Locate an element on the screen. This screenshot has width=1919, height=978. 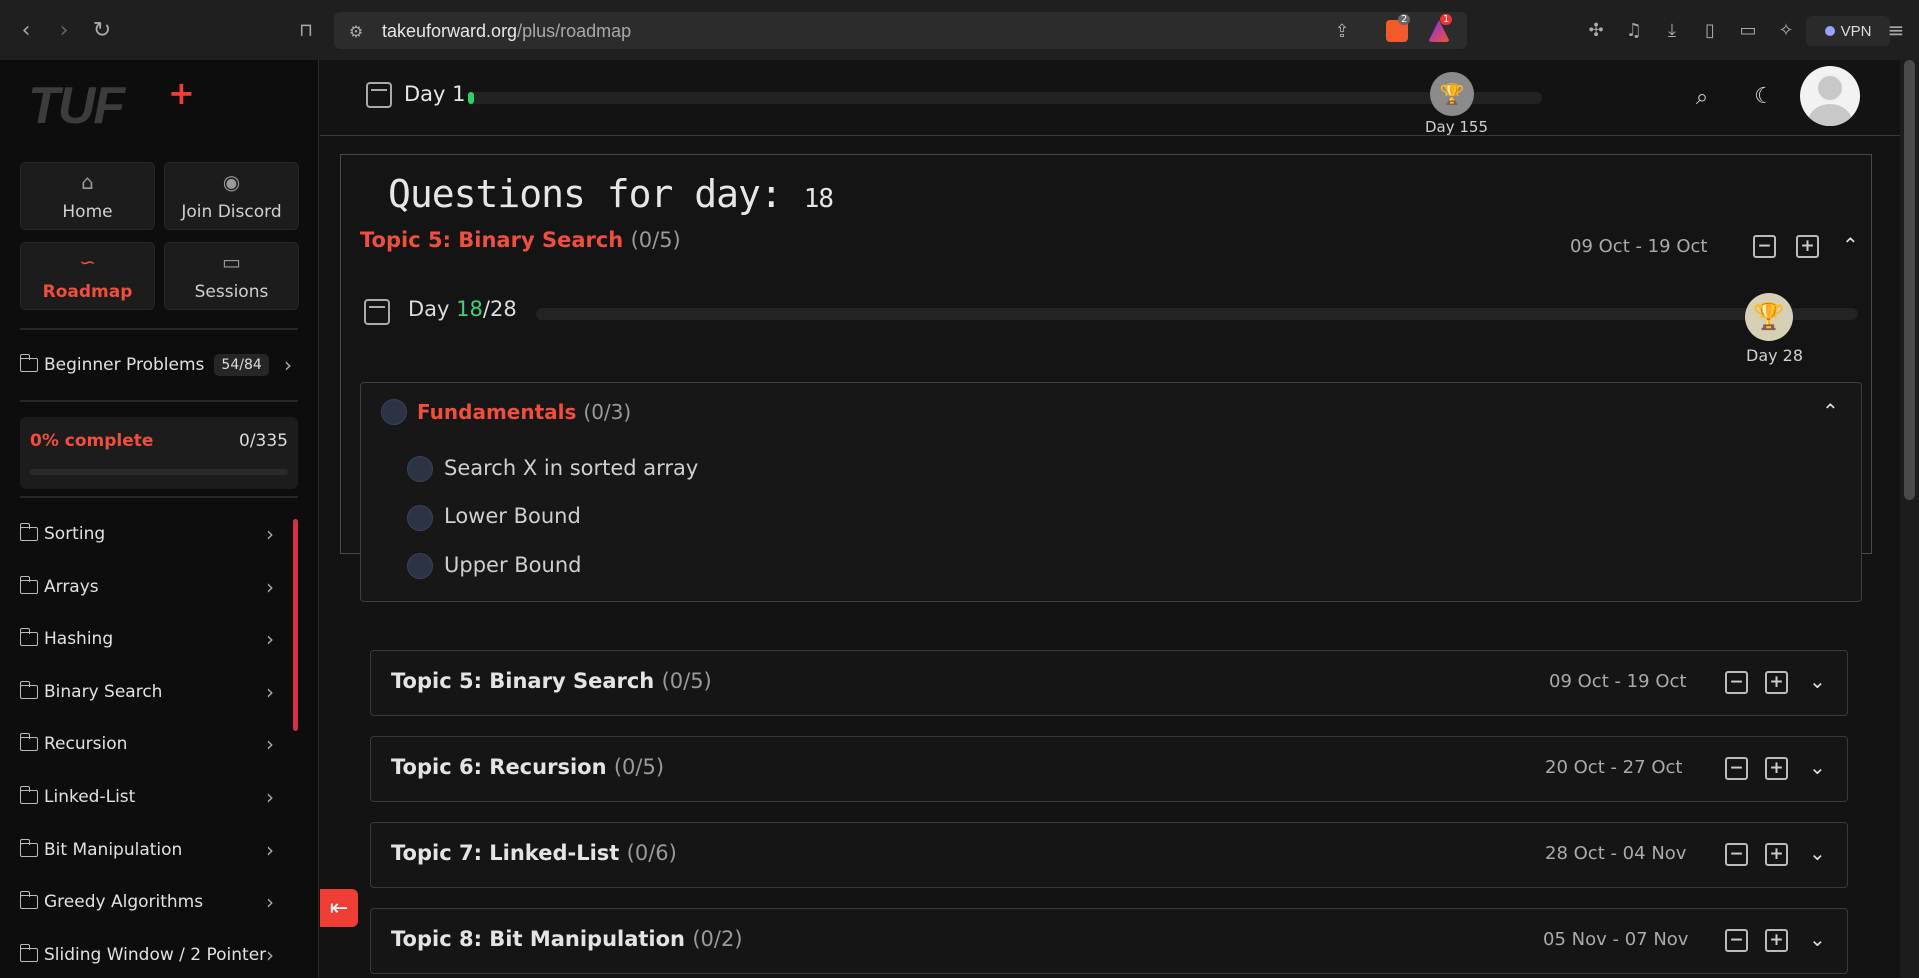
question-item: Lower Bound is located at coordinates (512, 516).